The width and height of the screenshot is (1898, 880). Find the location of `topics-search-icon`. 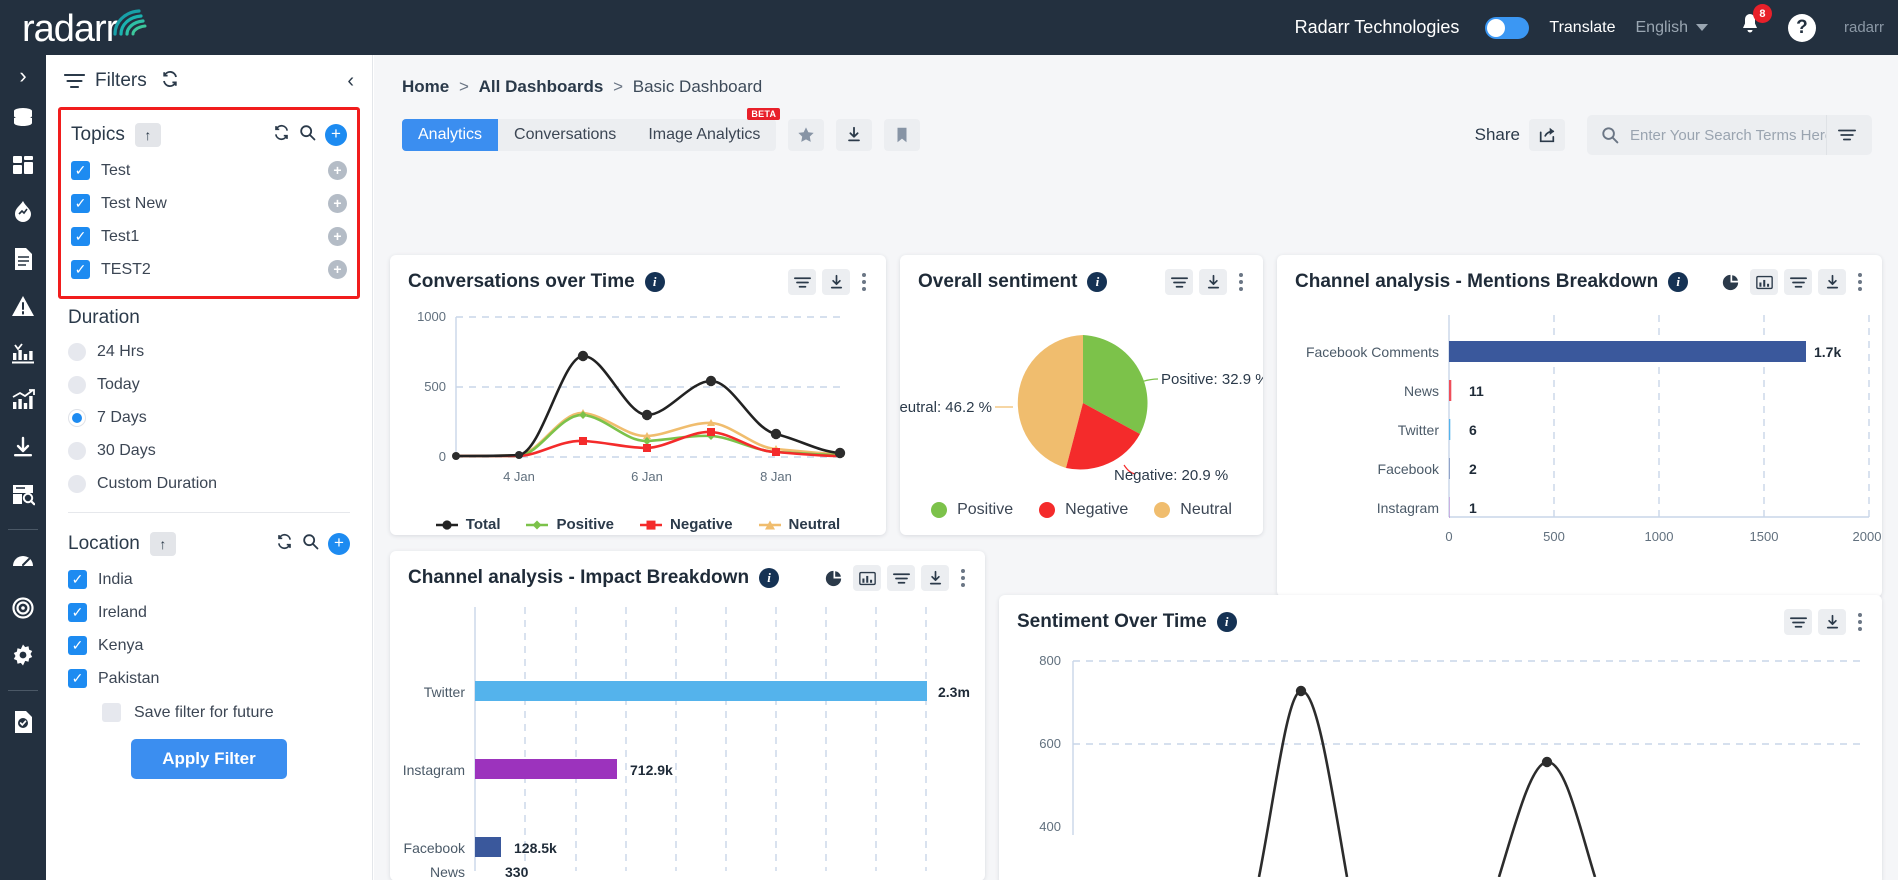

topics-search-icon is located at coordinates (307, 135).